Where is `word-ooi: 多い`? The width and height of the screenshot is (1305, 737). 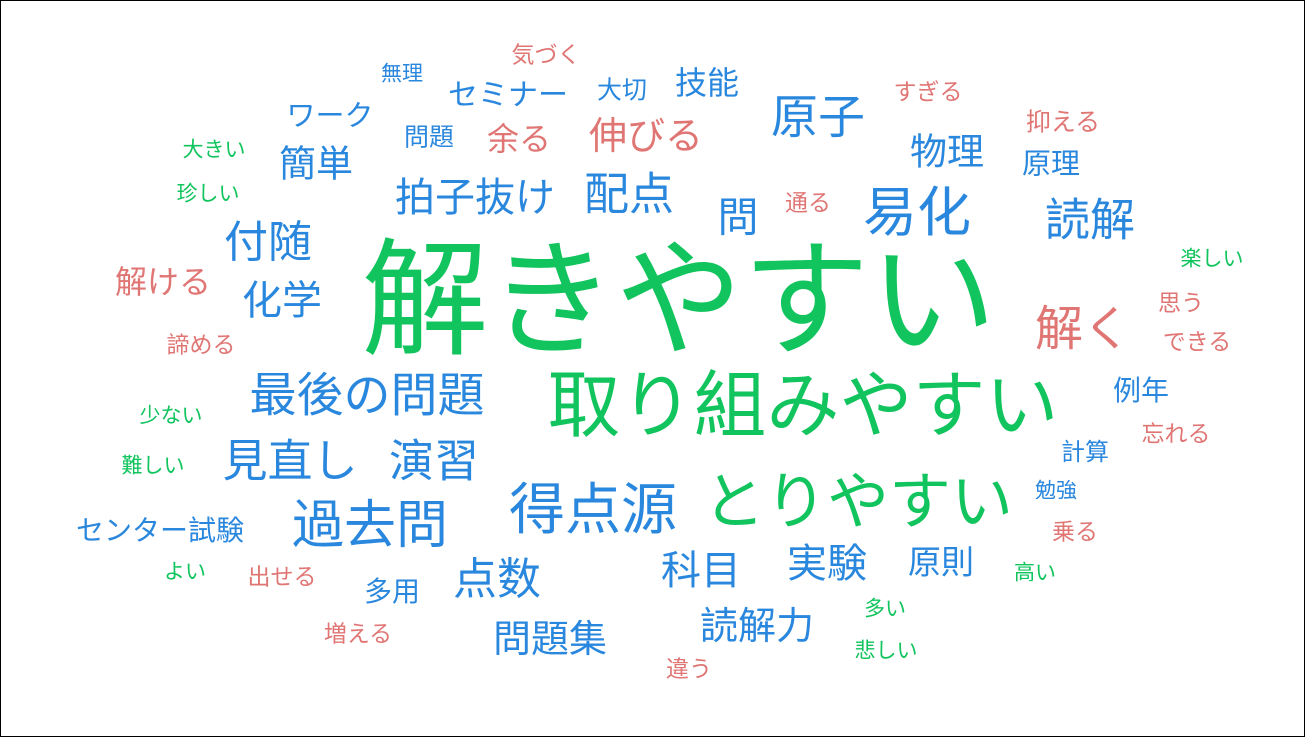
word-ooi: 多い is located at coordinates (885, 608).